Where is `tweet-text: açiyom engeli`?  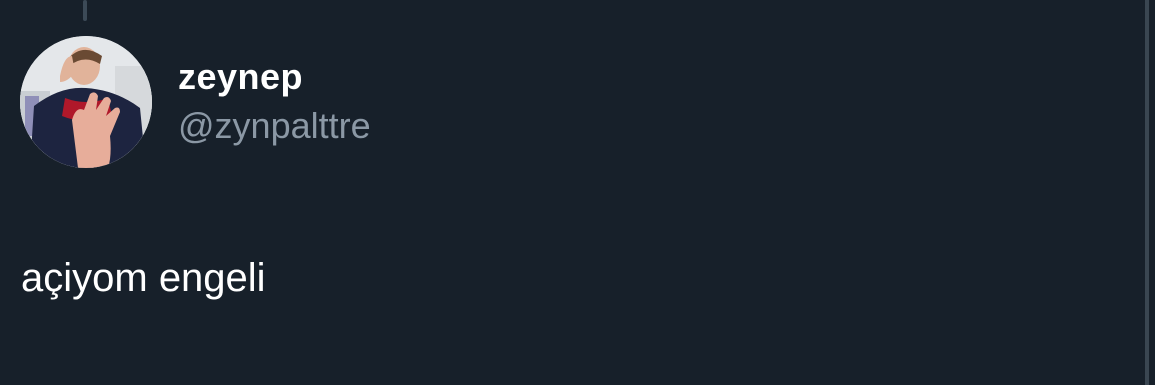
tweet-text: açiyom engeli is located at coordinates (143, 278).